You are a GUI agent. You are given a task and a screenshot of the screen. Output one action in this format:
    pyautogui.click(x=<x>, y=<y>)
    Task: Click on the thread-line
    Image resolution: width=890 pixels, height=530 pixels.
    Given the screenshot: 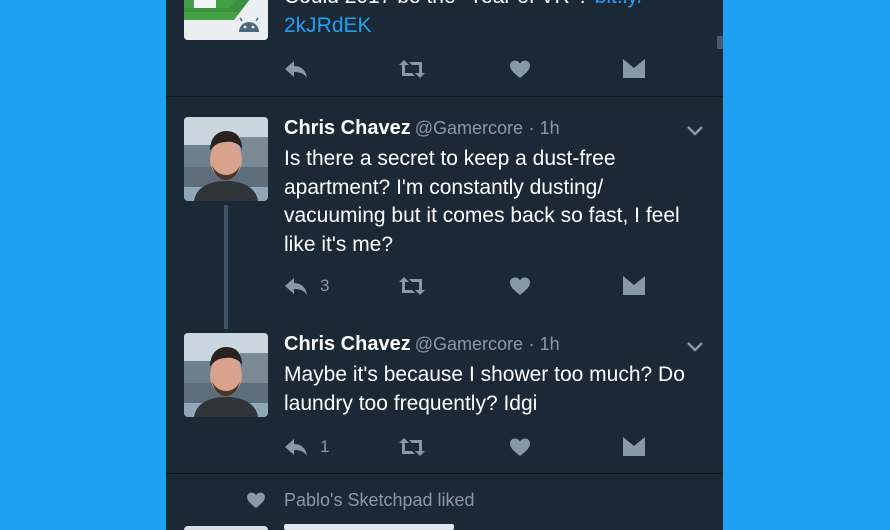 What is the action you would take?
    pyautogui.click(x=226, y=267)
    